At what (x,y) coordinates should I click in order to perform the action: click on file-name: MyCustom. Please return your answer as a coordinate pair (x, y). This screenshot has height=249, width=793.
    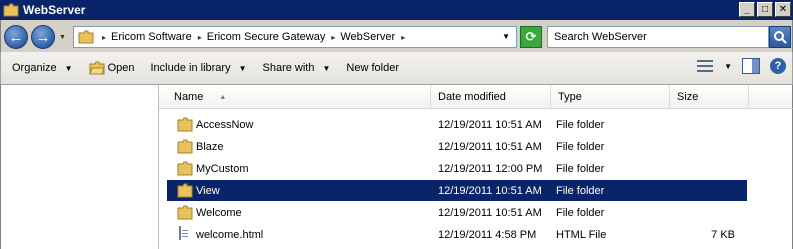
    Looking at the image, I should click on (222, 168).